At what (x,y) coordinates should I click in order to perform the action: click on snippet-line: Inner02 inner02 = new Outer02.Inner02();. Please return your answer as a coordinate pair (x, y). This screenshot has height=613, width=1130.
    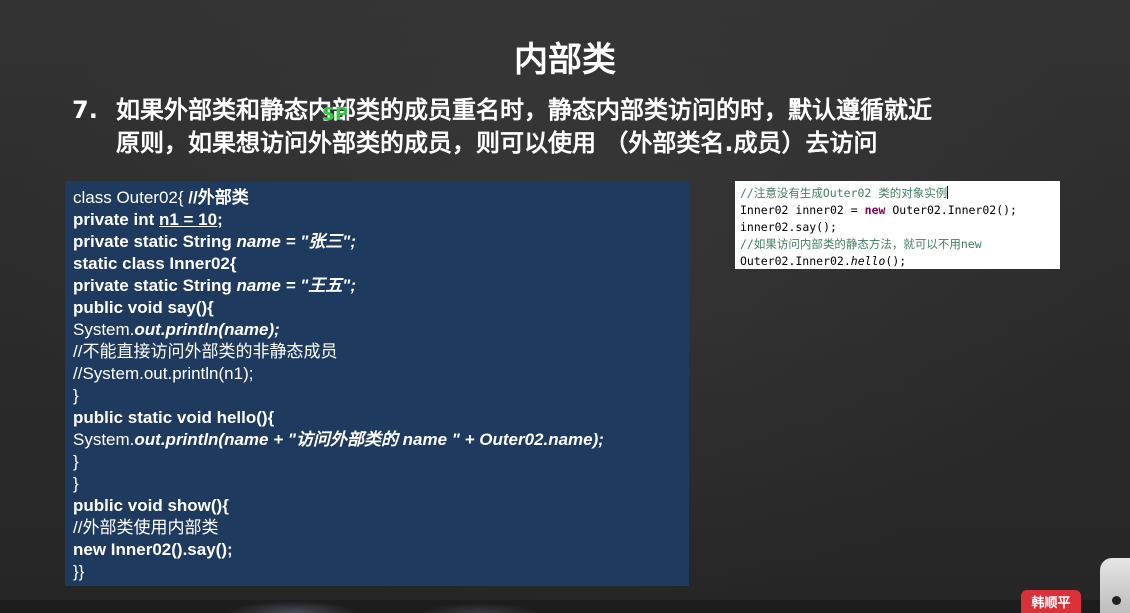
    Looking at the image, I should click on (897, 210).